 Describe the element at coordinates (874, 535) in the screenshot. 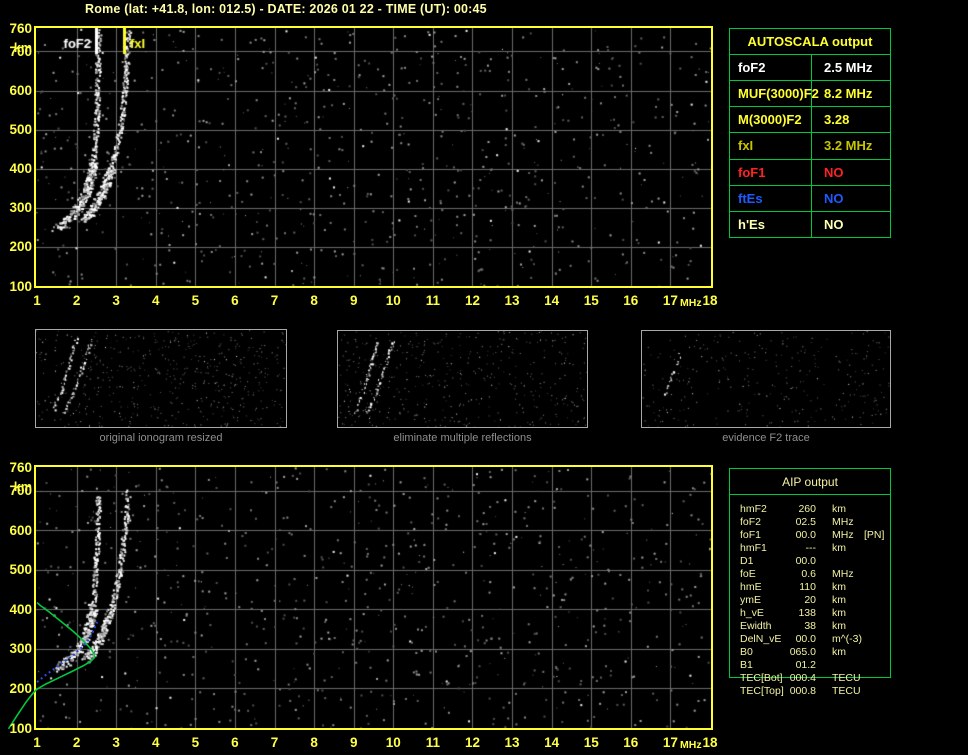

I see `aip-param-extra: [PN]` at that location.